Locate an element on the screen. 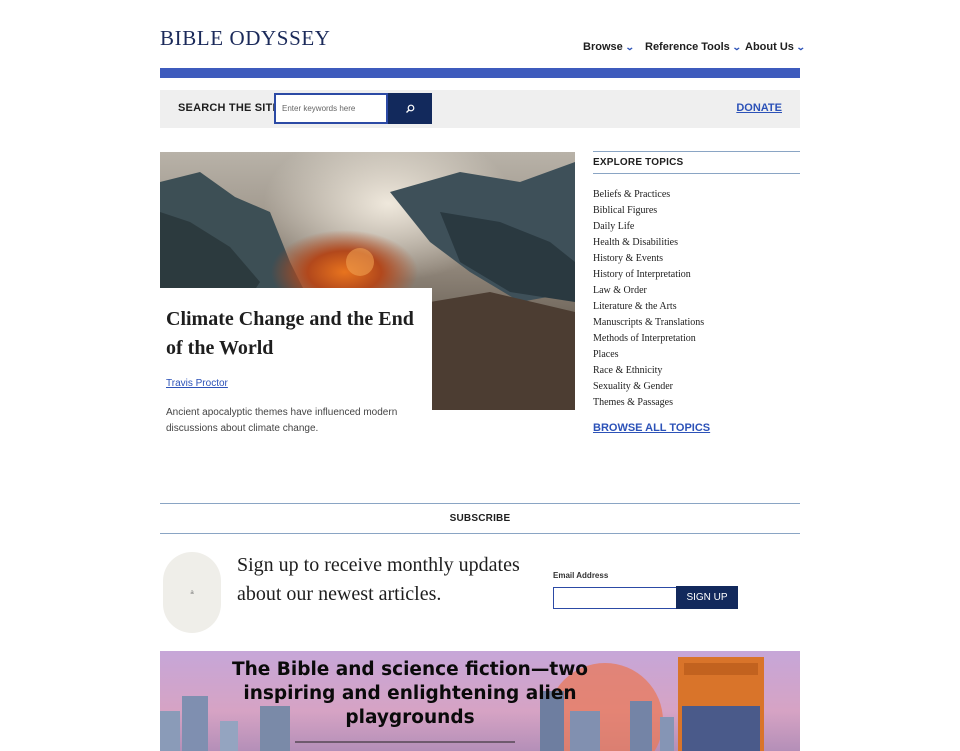 This screenshot has width=960, height=751. header-accent-bar is located at coordinates (480, 73).